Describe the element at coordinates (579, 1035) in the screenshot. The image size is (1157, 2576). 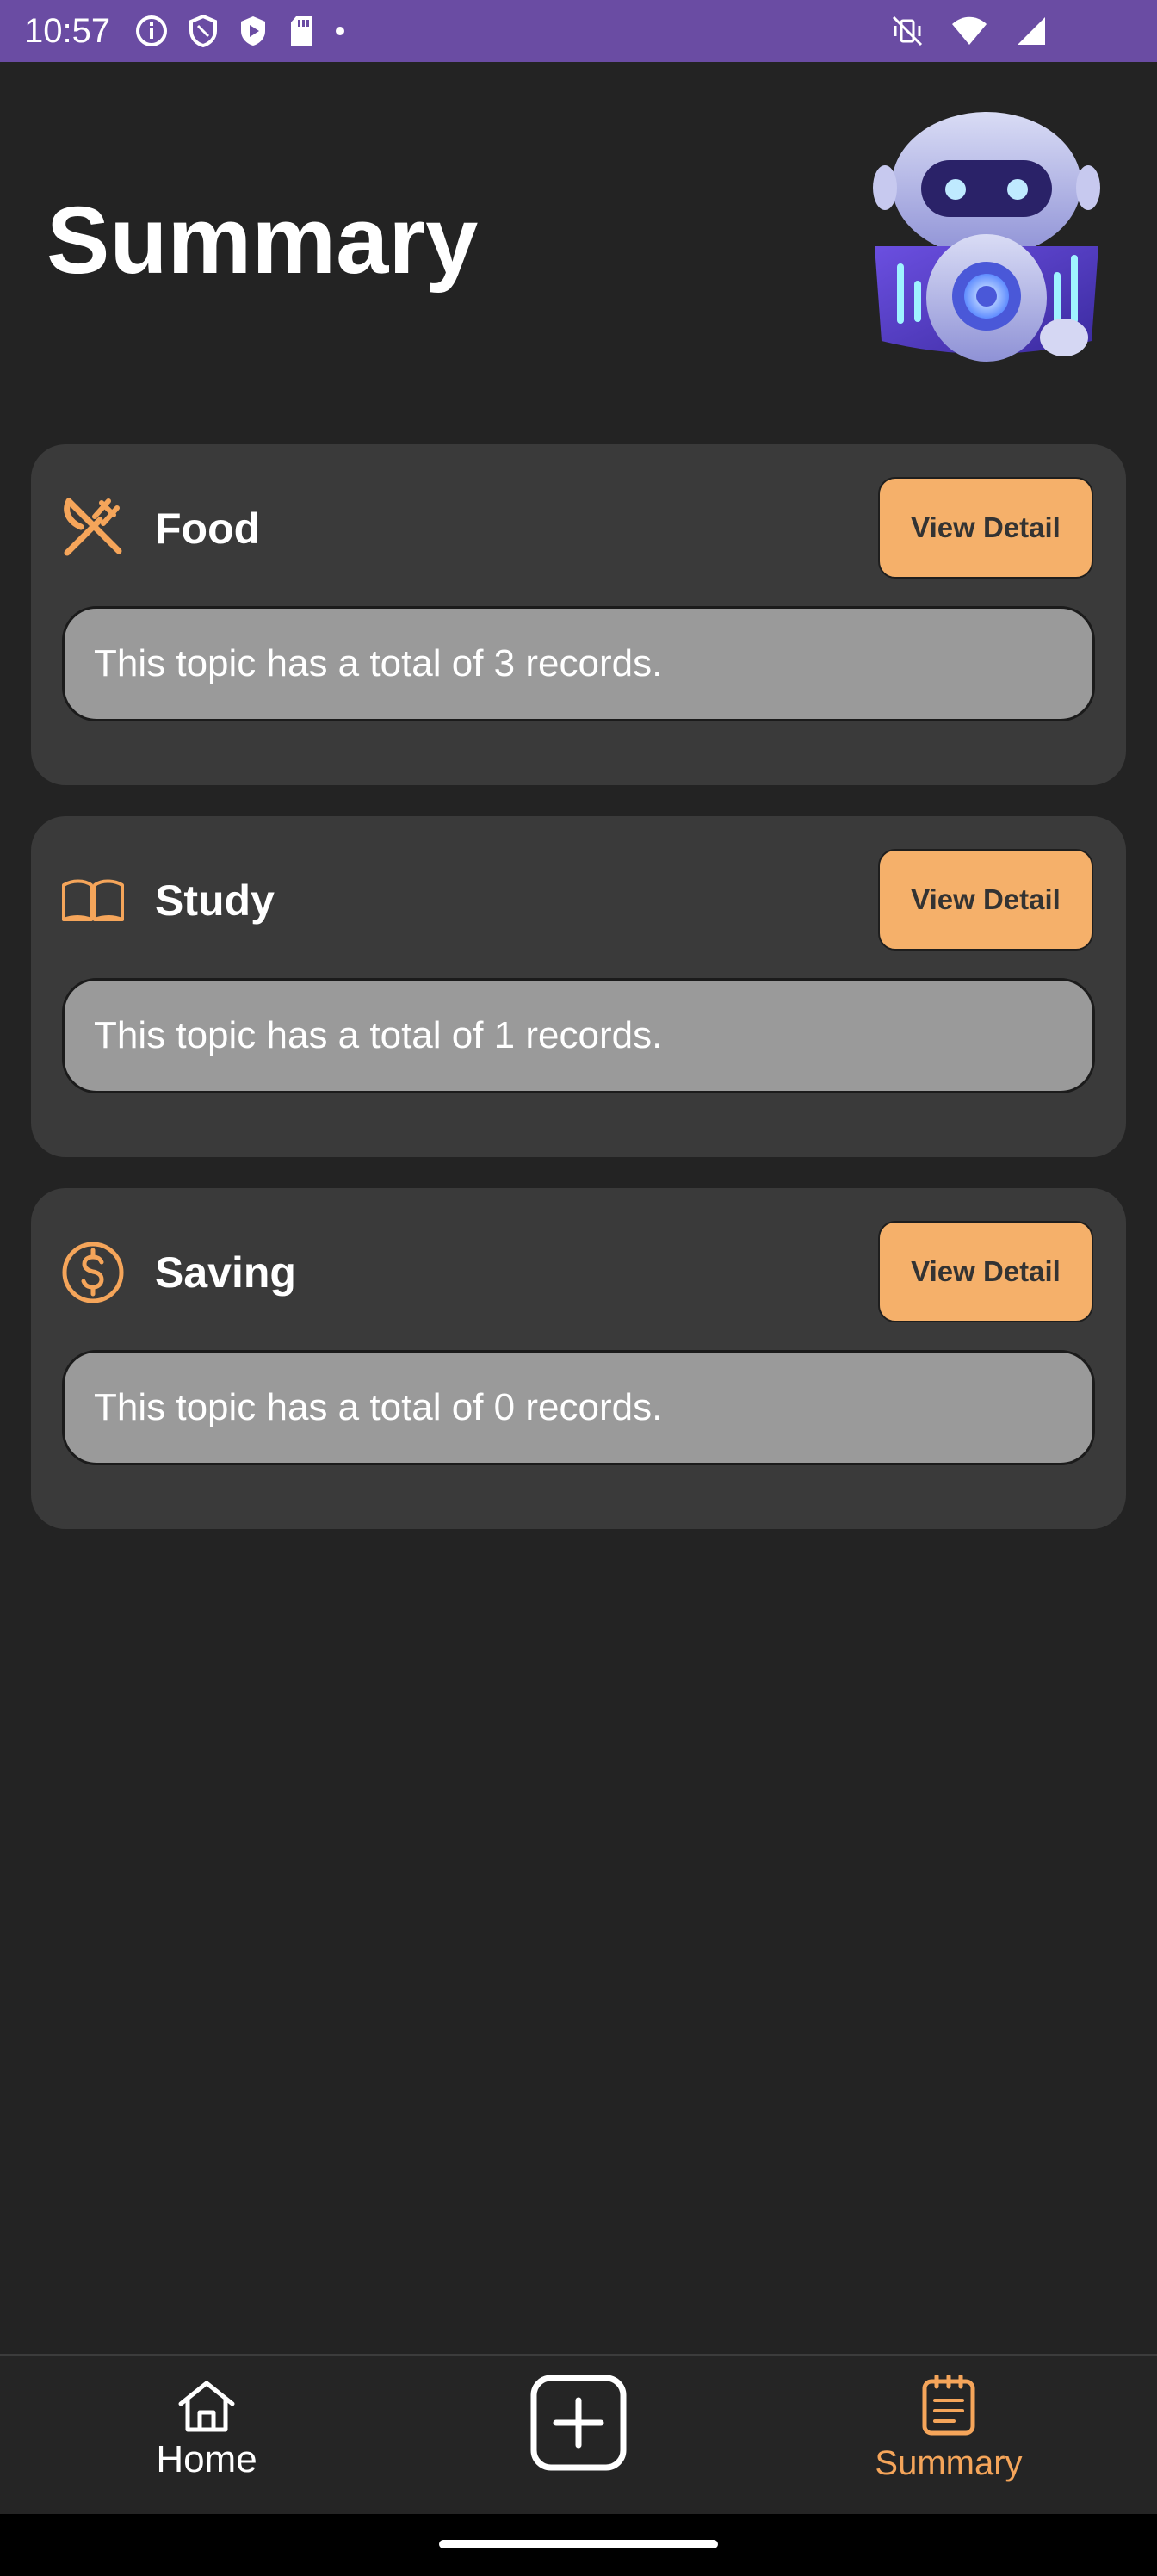
I see `records-summary: This topic has a total of 1 records.` at that location.